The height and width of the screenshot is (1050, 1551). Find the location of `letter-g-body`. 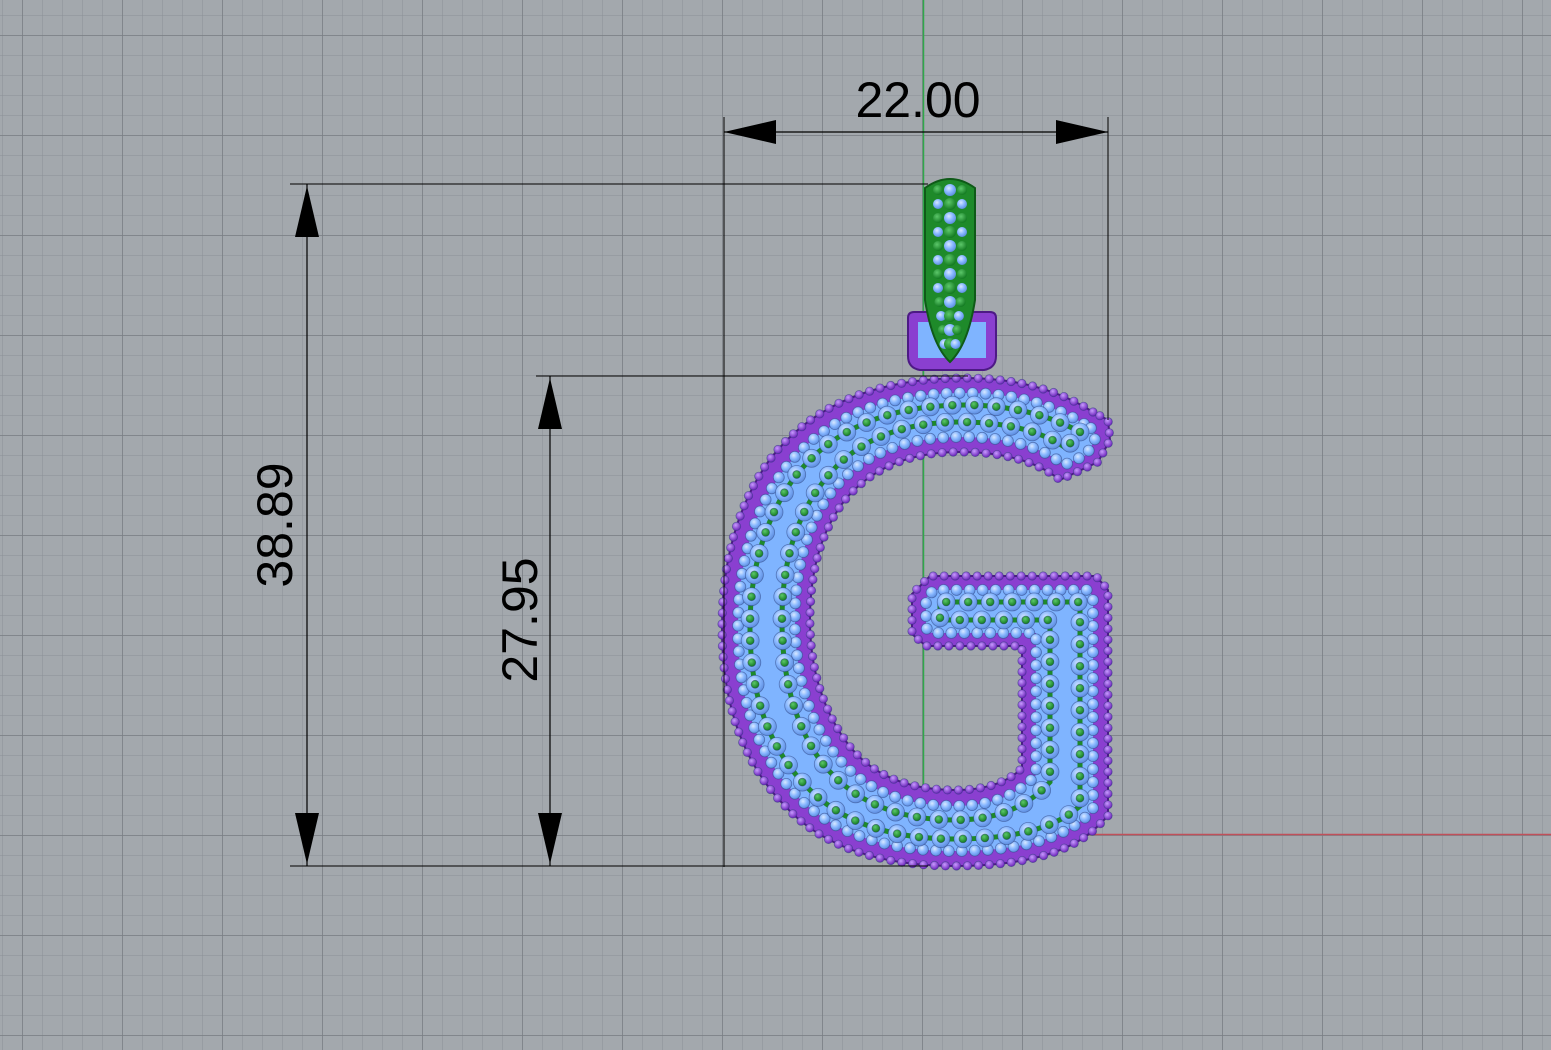

letter-g-body is located at coordinates (915, 622).